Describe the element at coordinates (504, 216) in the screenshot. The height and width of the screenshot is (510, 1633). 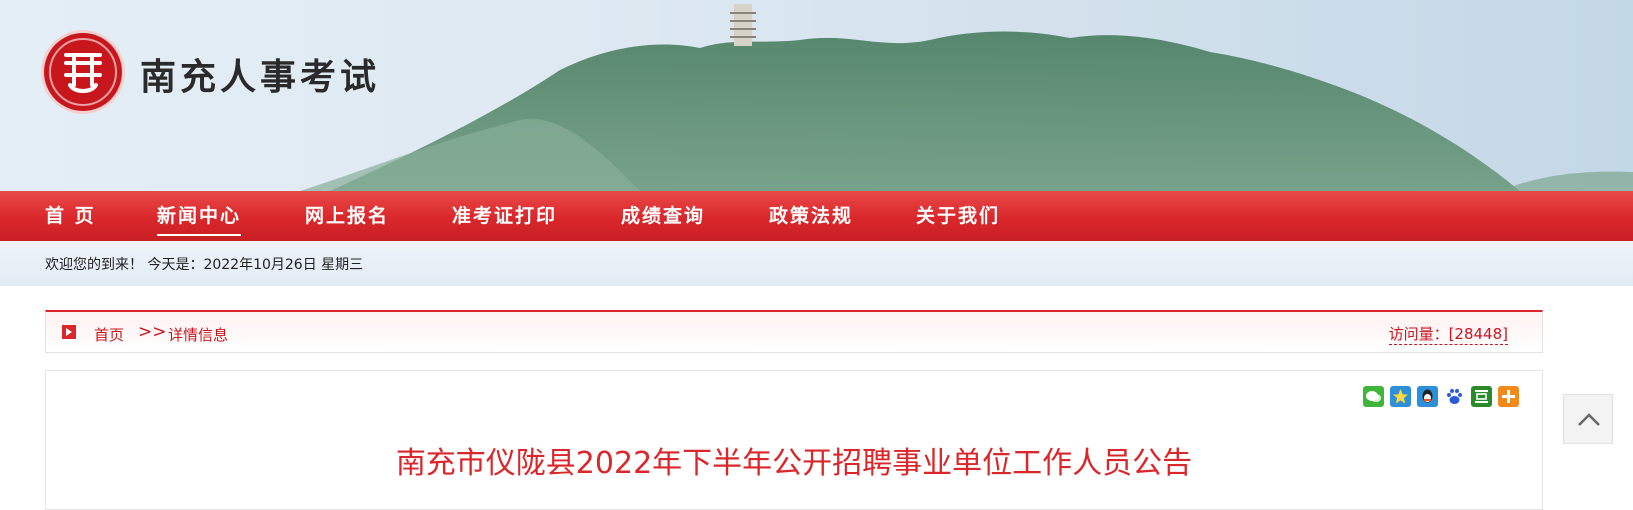
I see `nav-item-admission-ticket: 准考证打印` at that location.